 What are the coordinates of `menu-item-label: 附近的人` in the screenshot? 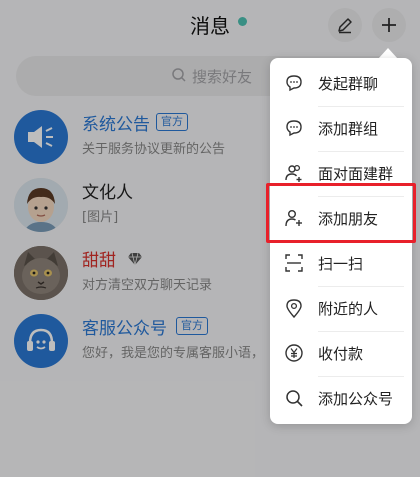 It's located at (348, 309).